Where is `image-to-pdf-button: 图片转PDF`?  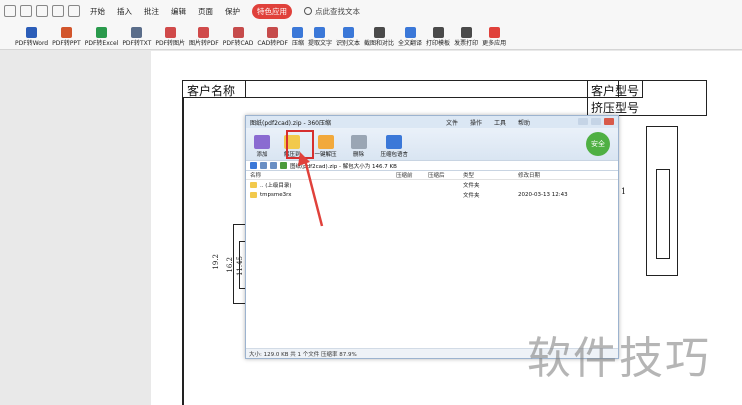 image-to-pdf-button: 图片转PDF is located at coordinates (204, 38).